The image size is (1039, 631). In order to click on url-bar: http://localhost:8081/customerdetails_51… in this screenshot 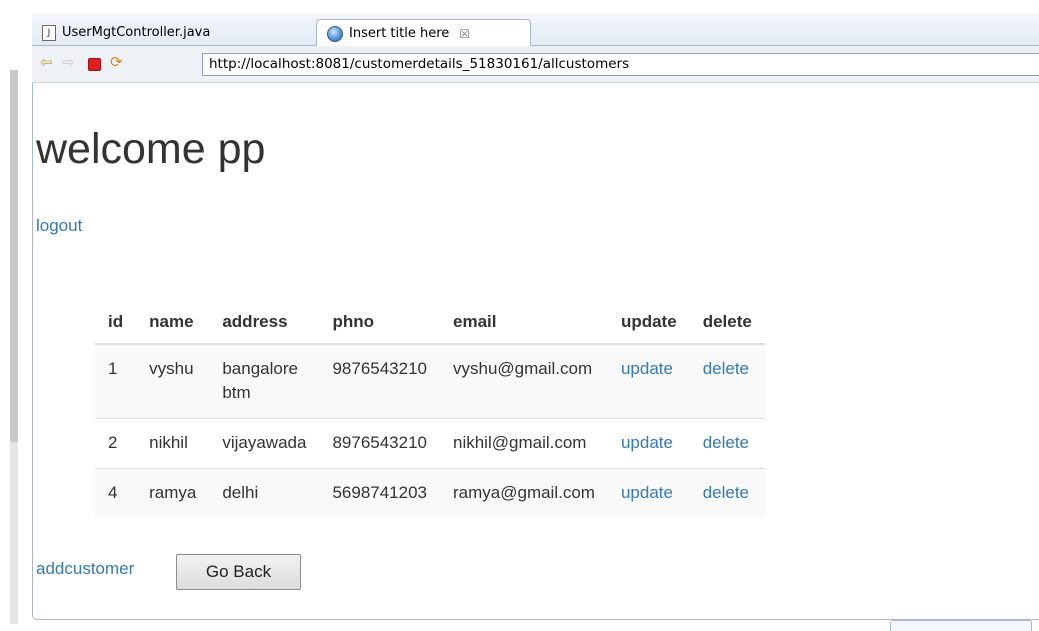, I will do `click(620, 64)`.